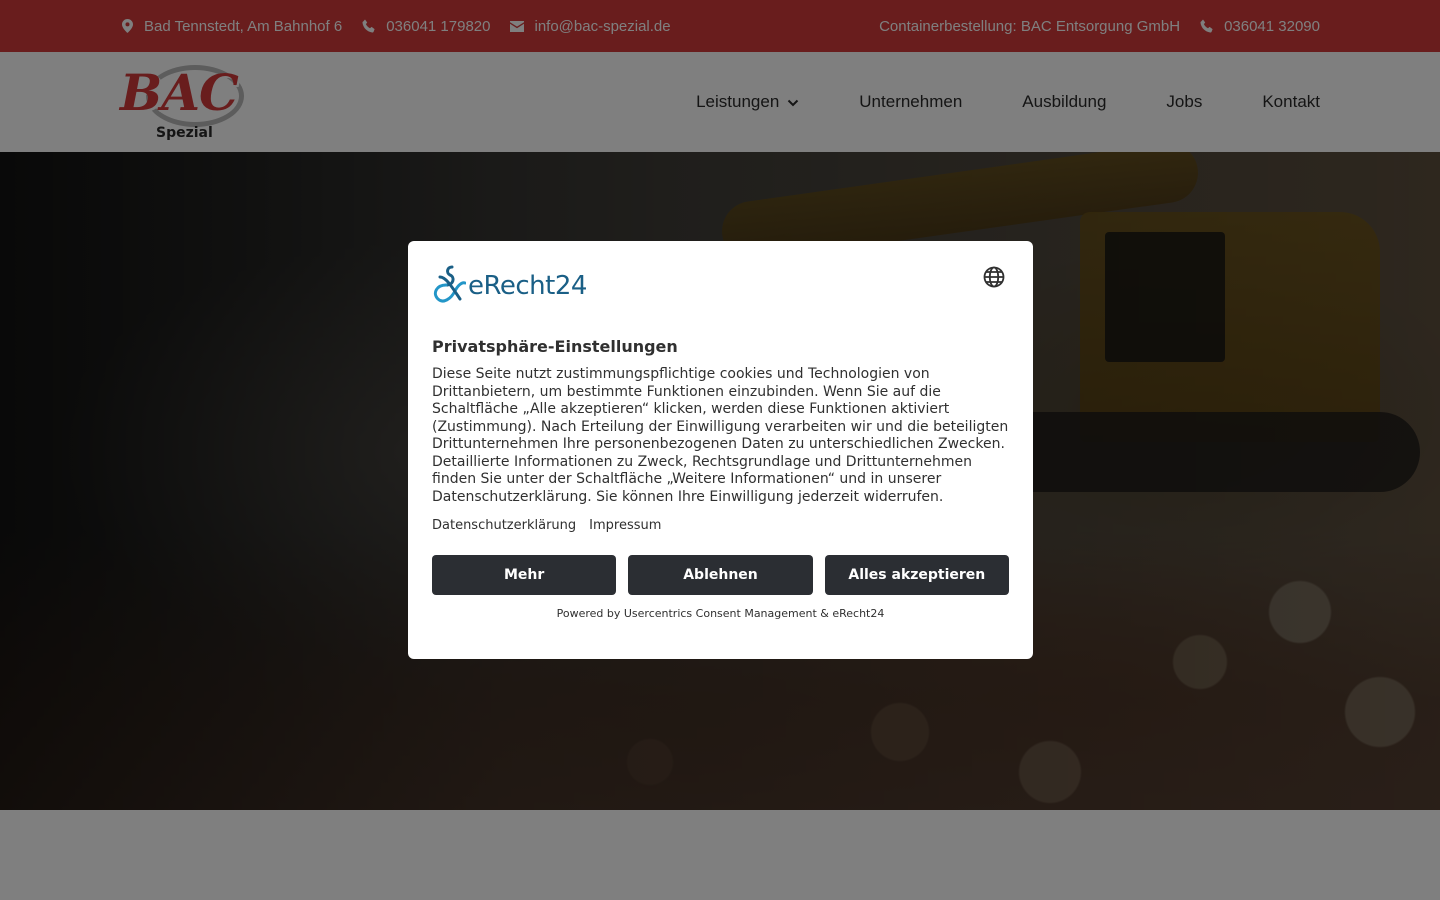 This screenshot has width=1440, height=900. What do you see at coordinates (625, 525) in the screenshot?
I see `imprint-link: Impressum` at bounding box center [625, 525].